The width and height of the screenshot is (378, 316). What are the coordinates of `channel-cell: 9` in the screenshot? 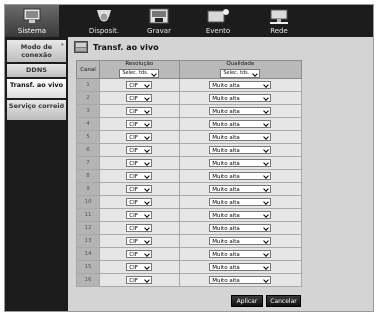 It's located at (88, 189).